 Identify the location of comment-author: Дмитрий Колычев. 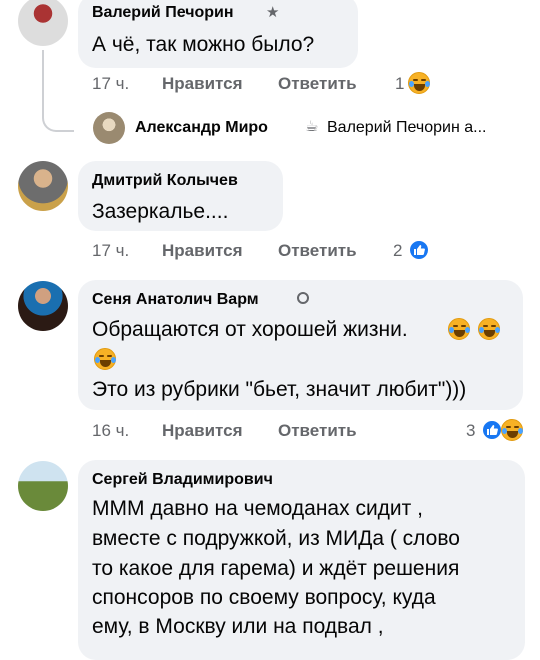
(165, 181).